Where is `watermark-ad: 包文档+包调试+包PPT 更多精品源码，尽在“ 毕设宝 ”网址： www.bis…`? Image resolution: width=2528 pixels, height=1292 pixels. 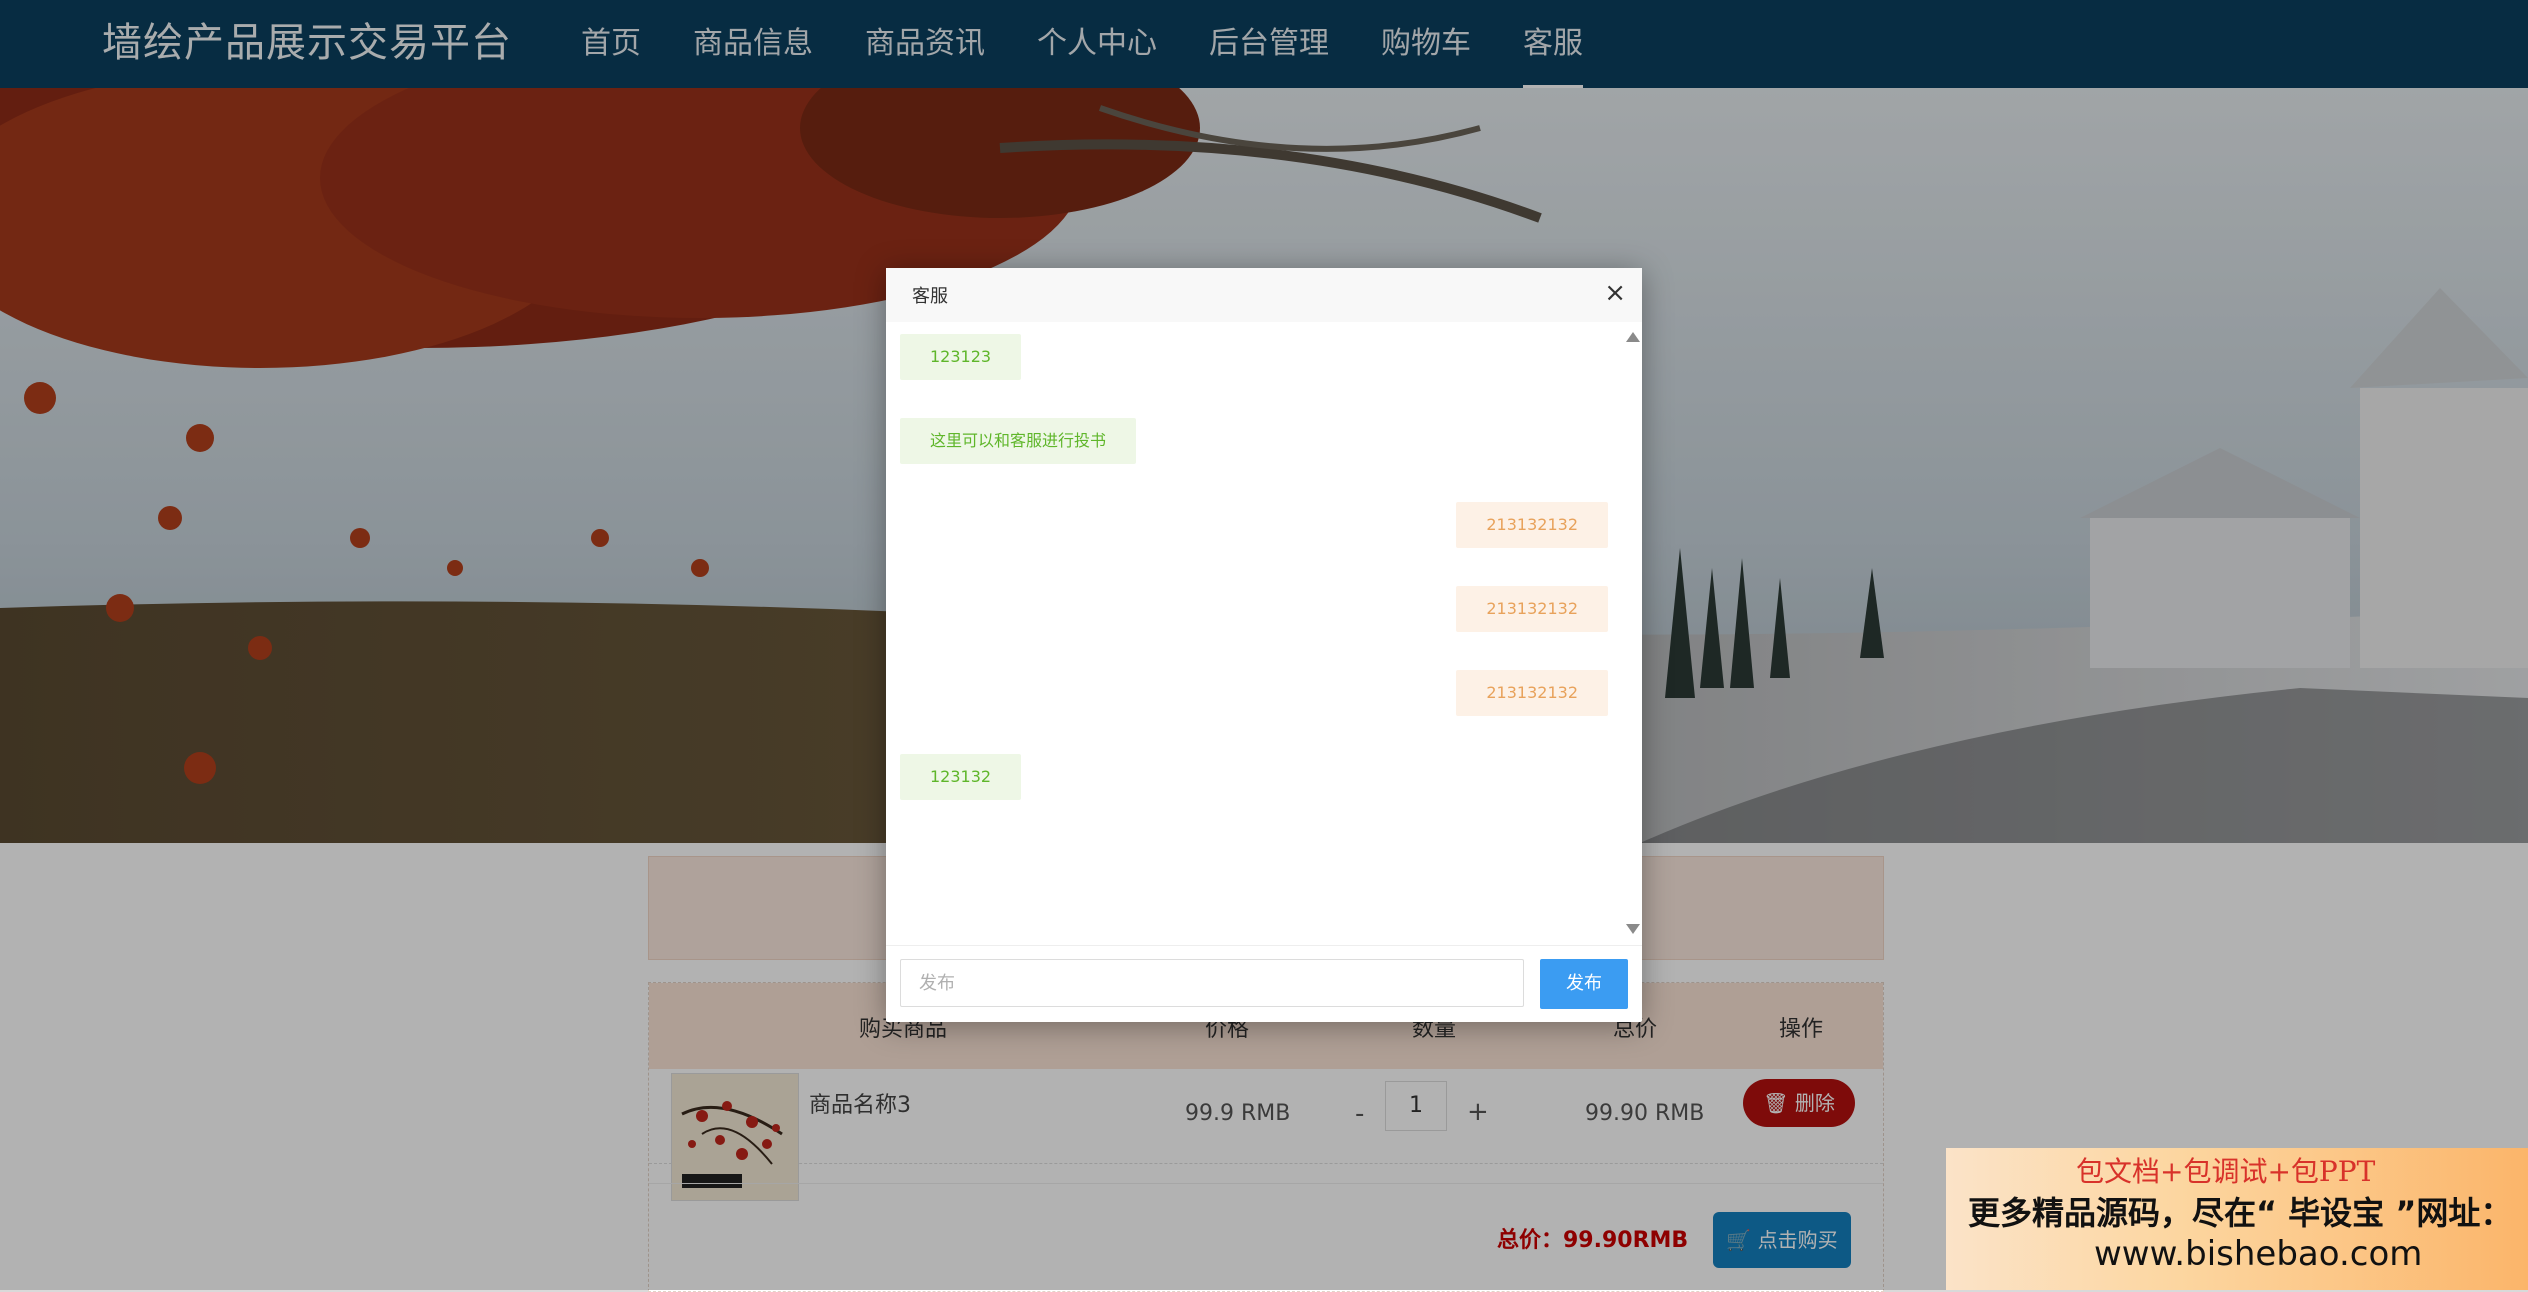 watermark-ad: 包文档+包调试+包PPT 更多精品源码，尽在“ 毕设宝 ”网址： www.bis… is located at coordinates (2237, 1219).